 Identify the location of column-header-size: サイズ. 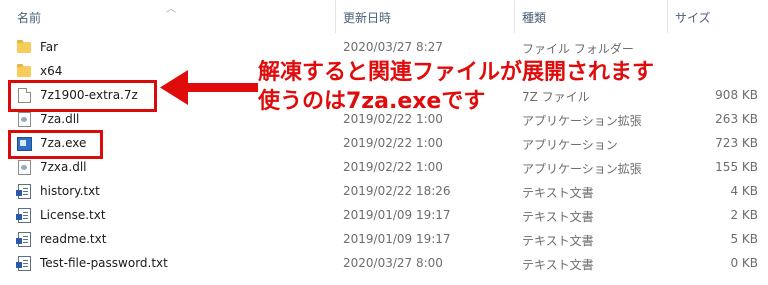
(693, 17).